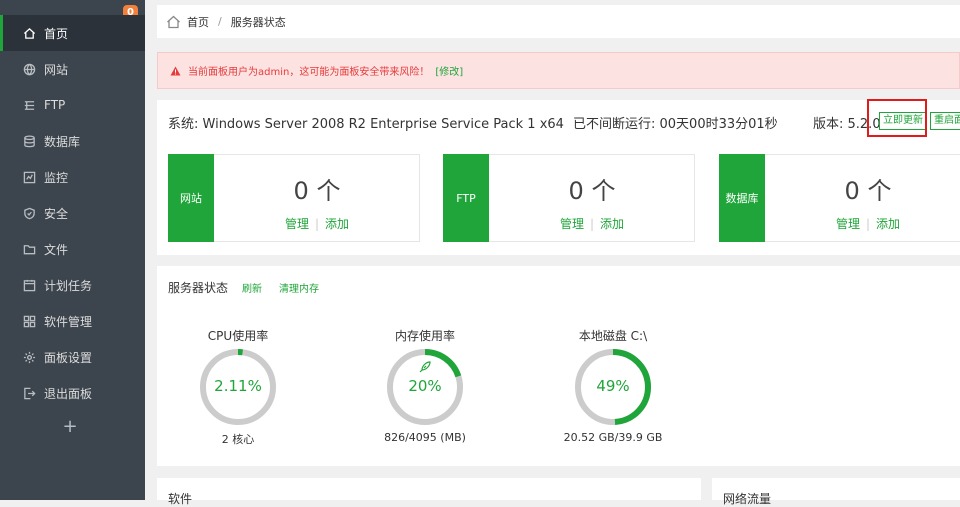  Describe the element at coordinates (449, 70) in the screenshot. I see `alert-fix-link: [修改]` at that location.